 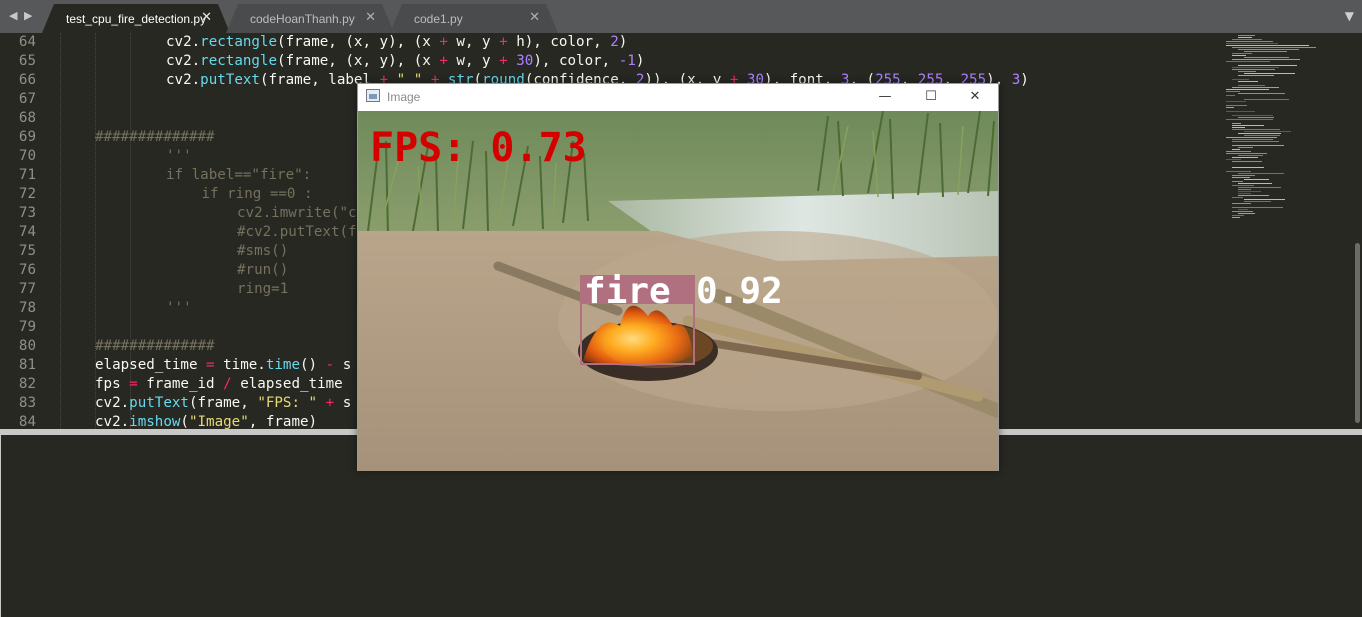 I want to click on chevron-down-icon: ▼, so click(x=1349, y=16).